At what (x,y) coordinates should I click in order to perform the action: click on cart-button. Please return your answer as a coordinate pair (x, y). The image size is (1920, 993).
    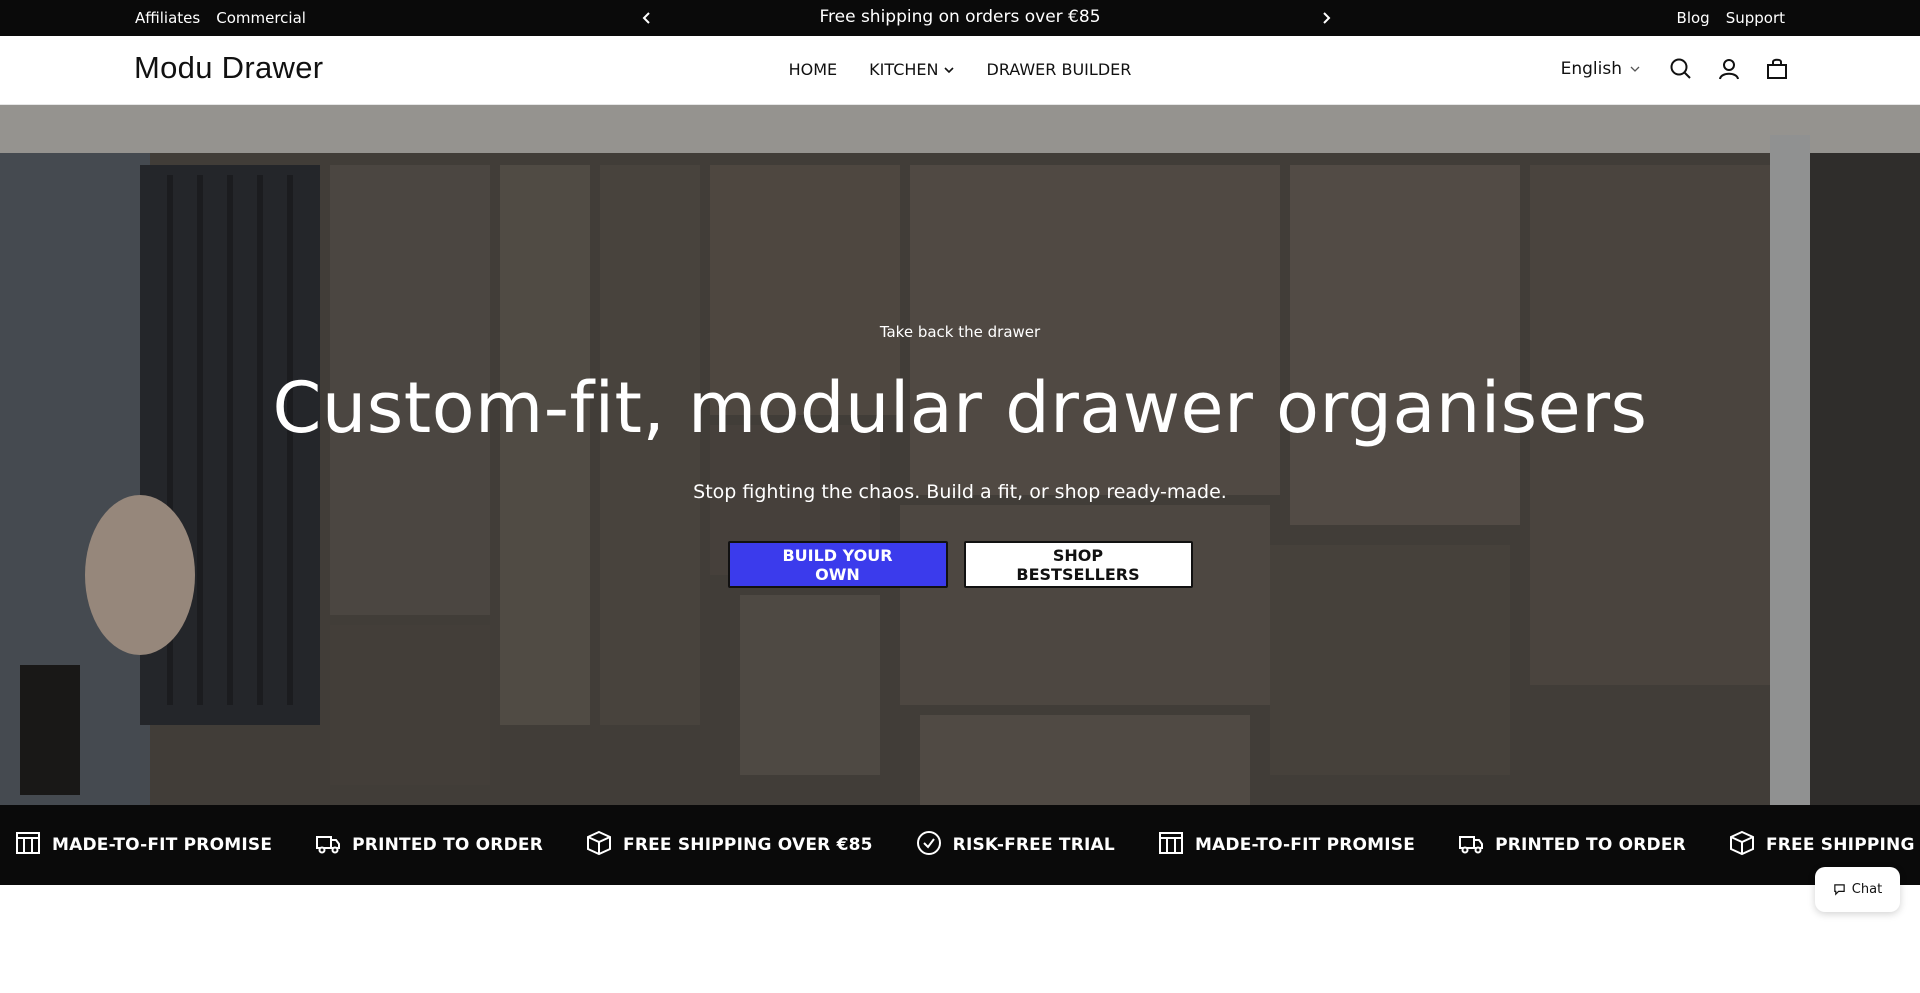
    Looking at the image, I should click on (1777, 69).